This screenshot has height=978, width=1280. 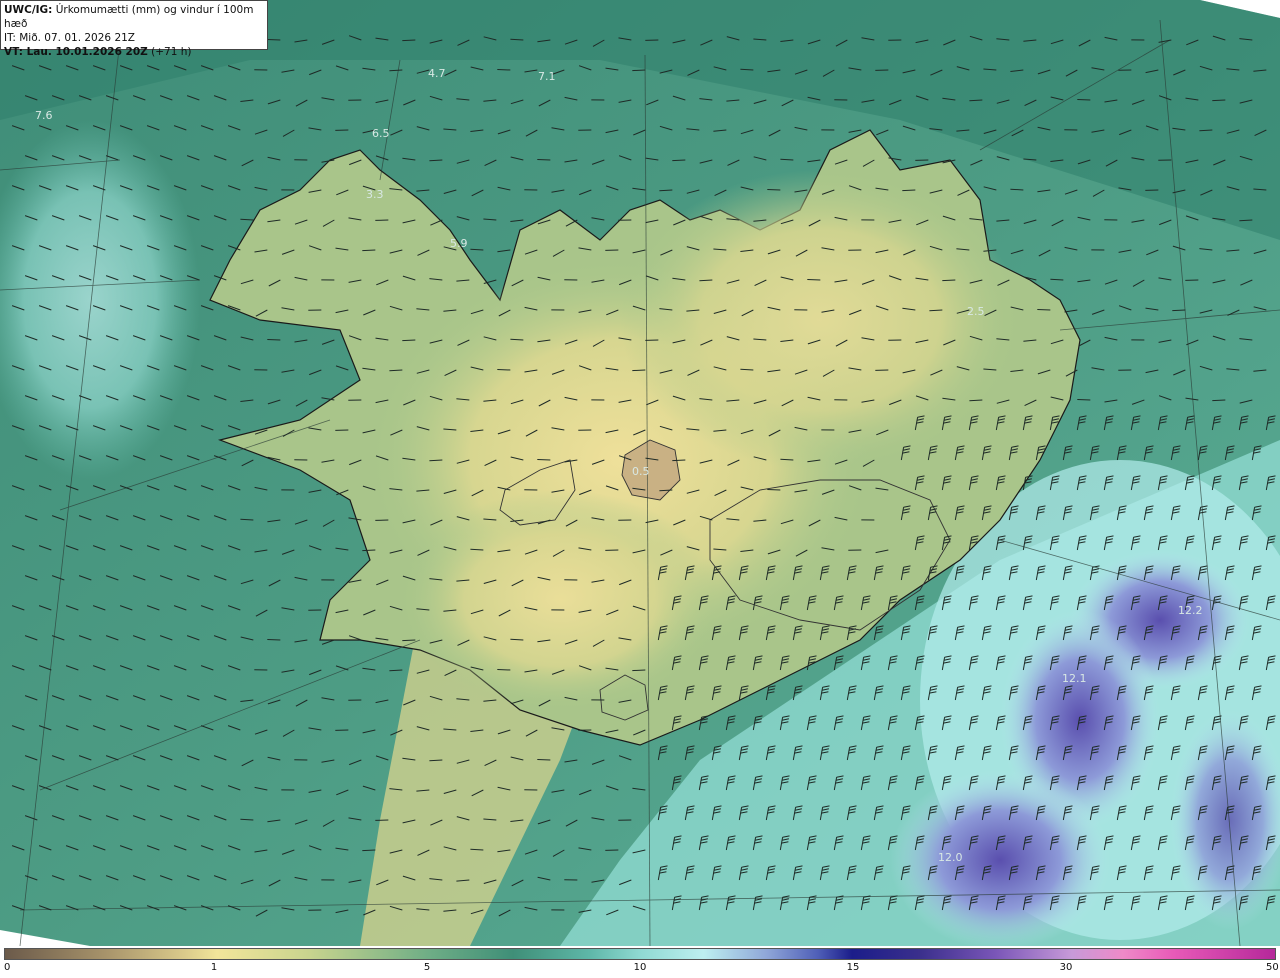 What do you see at coordinates (459, 243) in the screenshot?
I see `station-value: 5.9` at bounding box center [459, 243].